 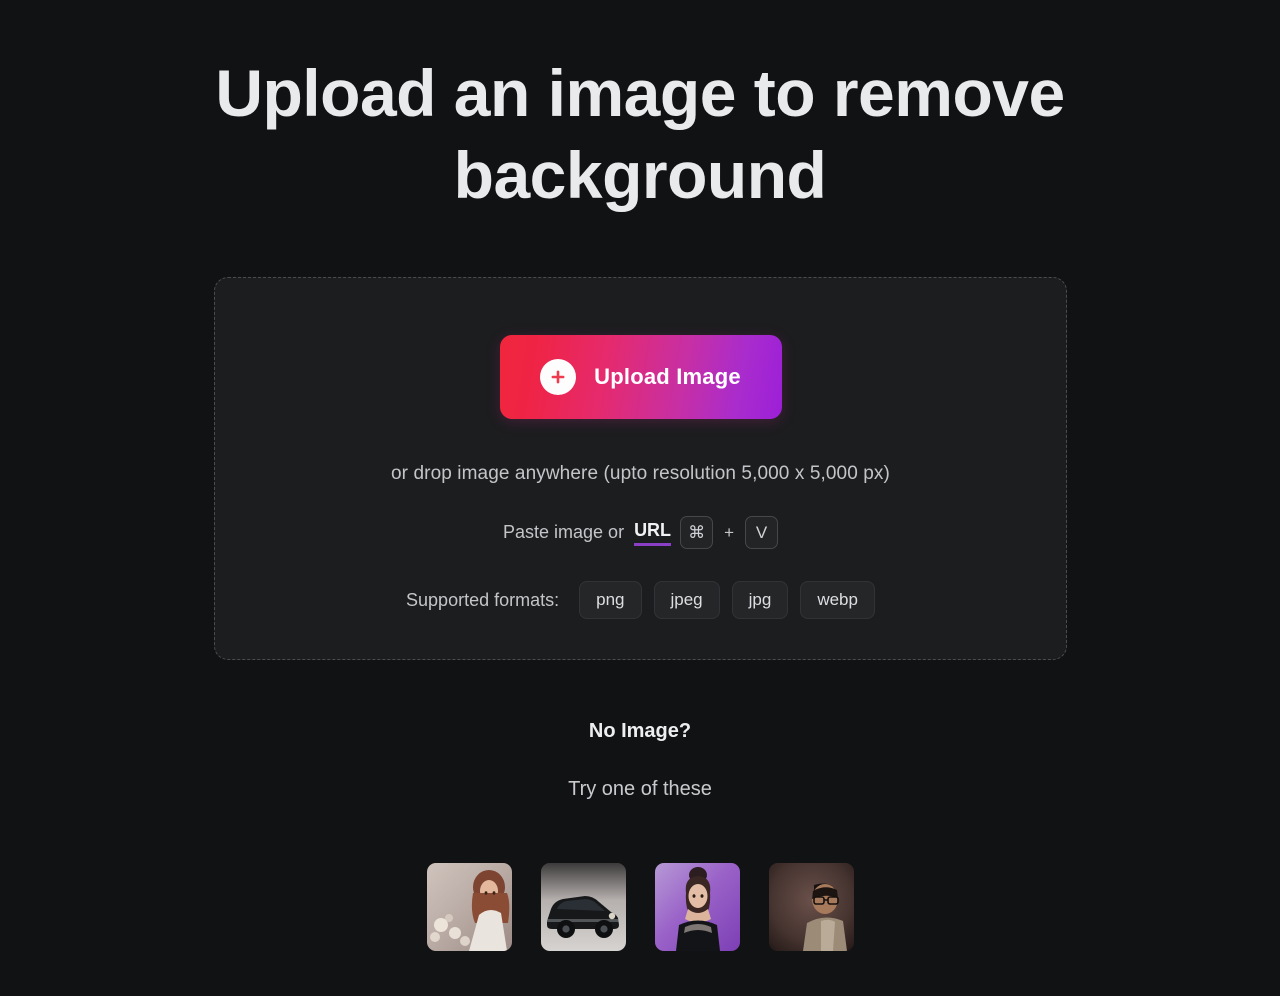 What do you see at coordinates (697, 532) in the screenshot?
I see `key-command: ⌘` at bounding box center [697, 532].